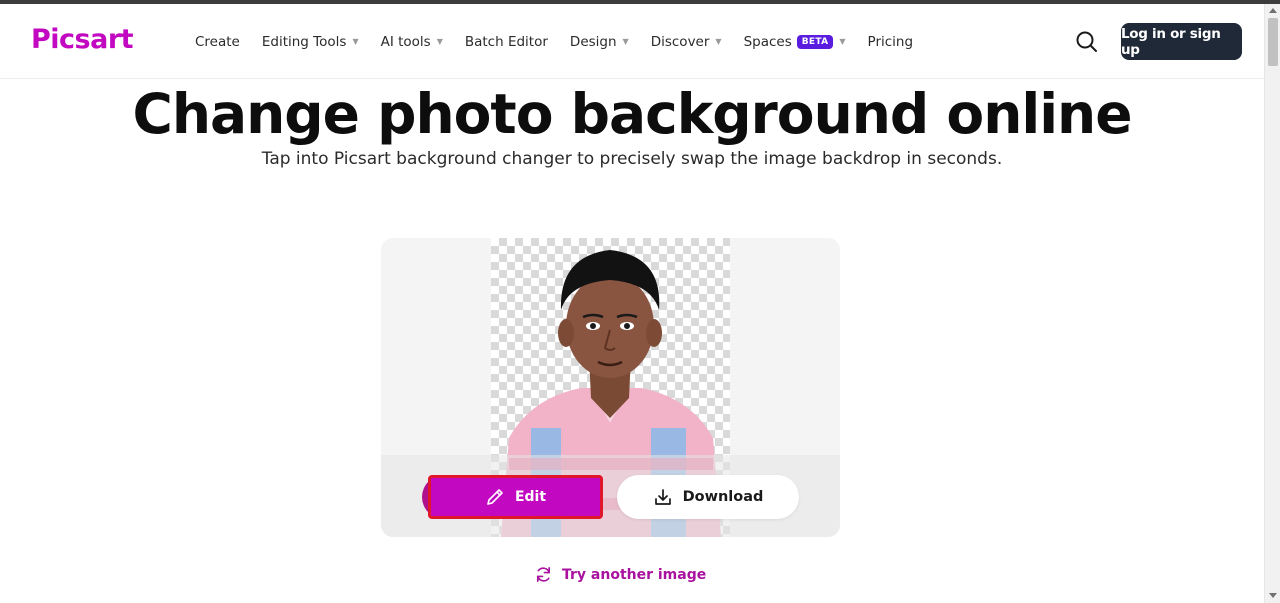 The height and width of the screenshot is (603, 1280). What do you see at coordinates (1272, 303) in the screenshot?
I see `page-scrollbar` at bounding box center [1272, 303].